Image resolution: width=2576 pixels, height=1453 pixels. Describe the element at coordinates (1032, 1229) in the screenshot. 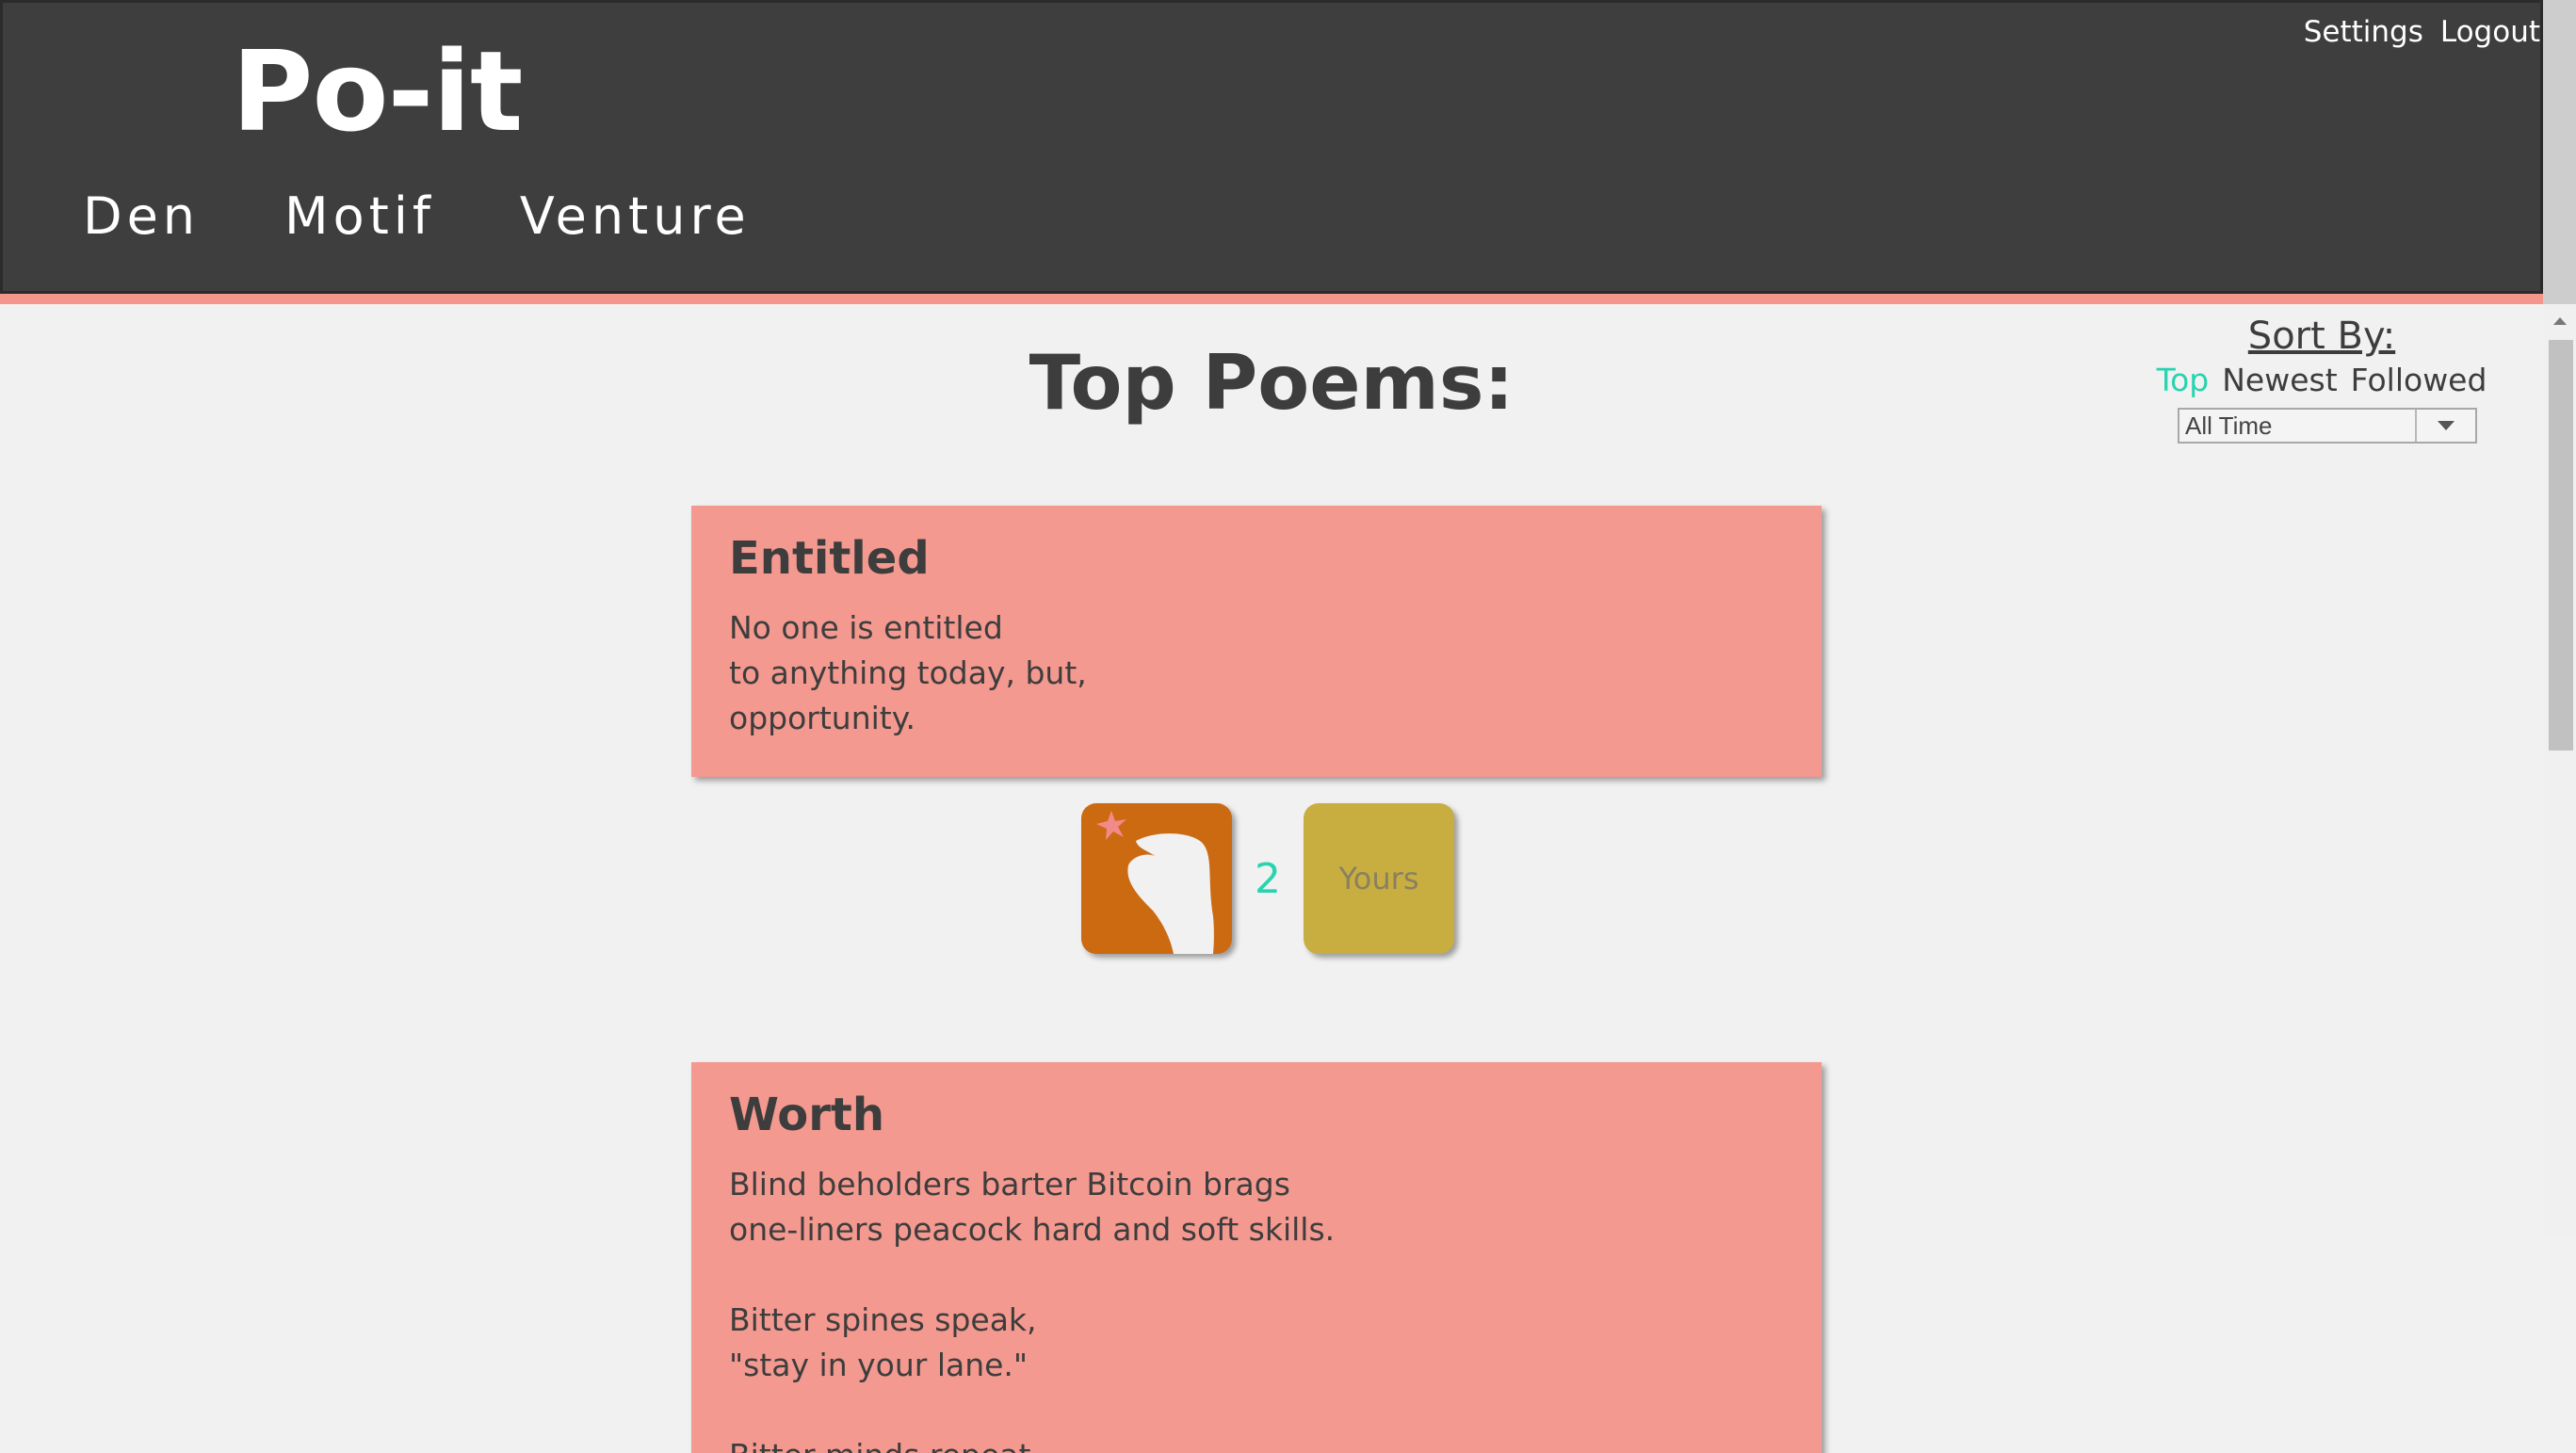

I see `poem-line: one-liners peacock hard and soft skills.` at that location.